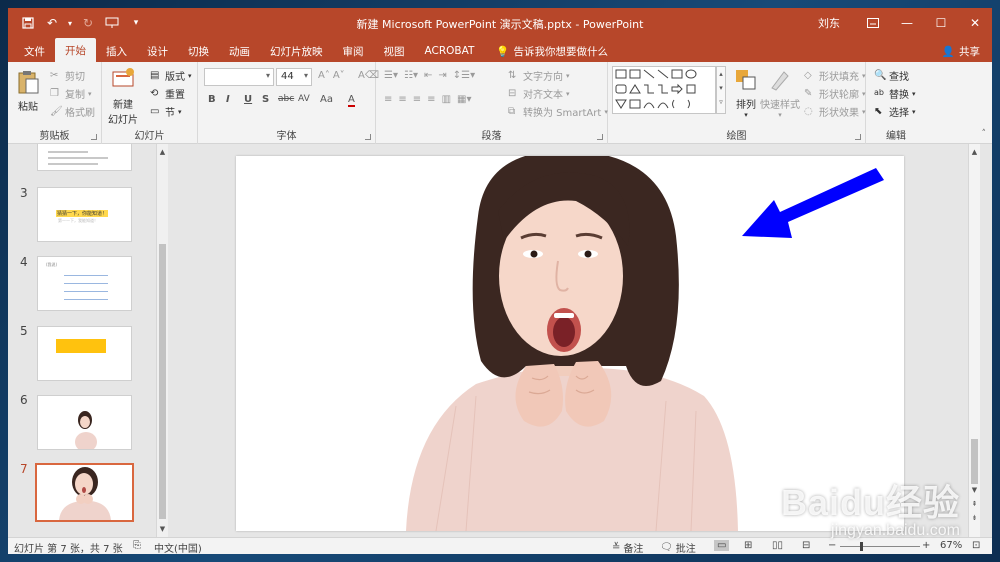 Image resolution: width=1000 pixels, height=562 pixels. Describe the element at coordinates (961, 51) in the screenshot. I see `share-button: 👤 共享` at that location.